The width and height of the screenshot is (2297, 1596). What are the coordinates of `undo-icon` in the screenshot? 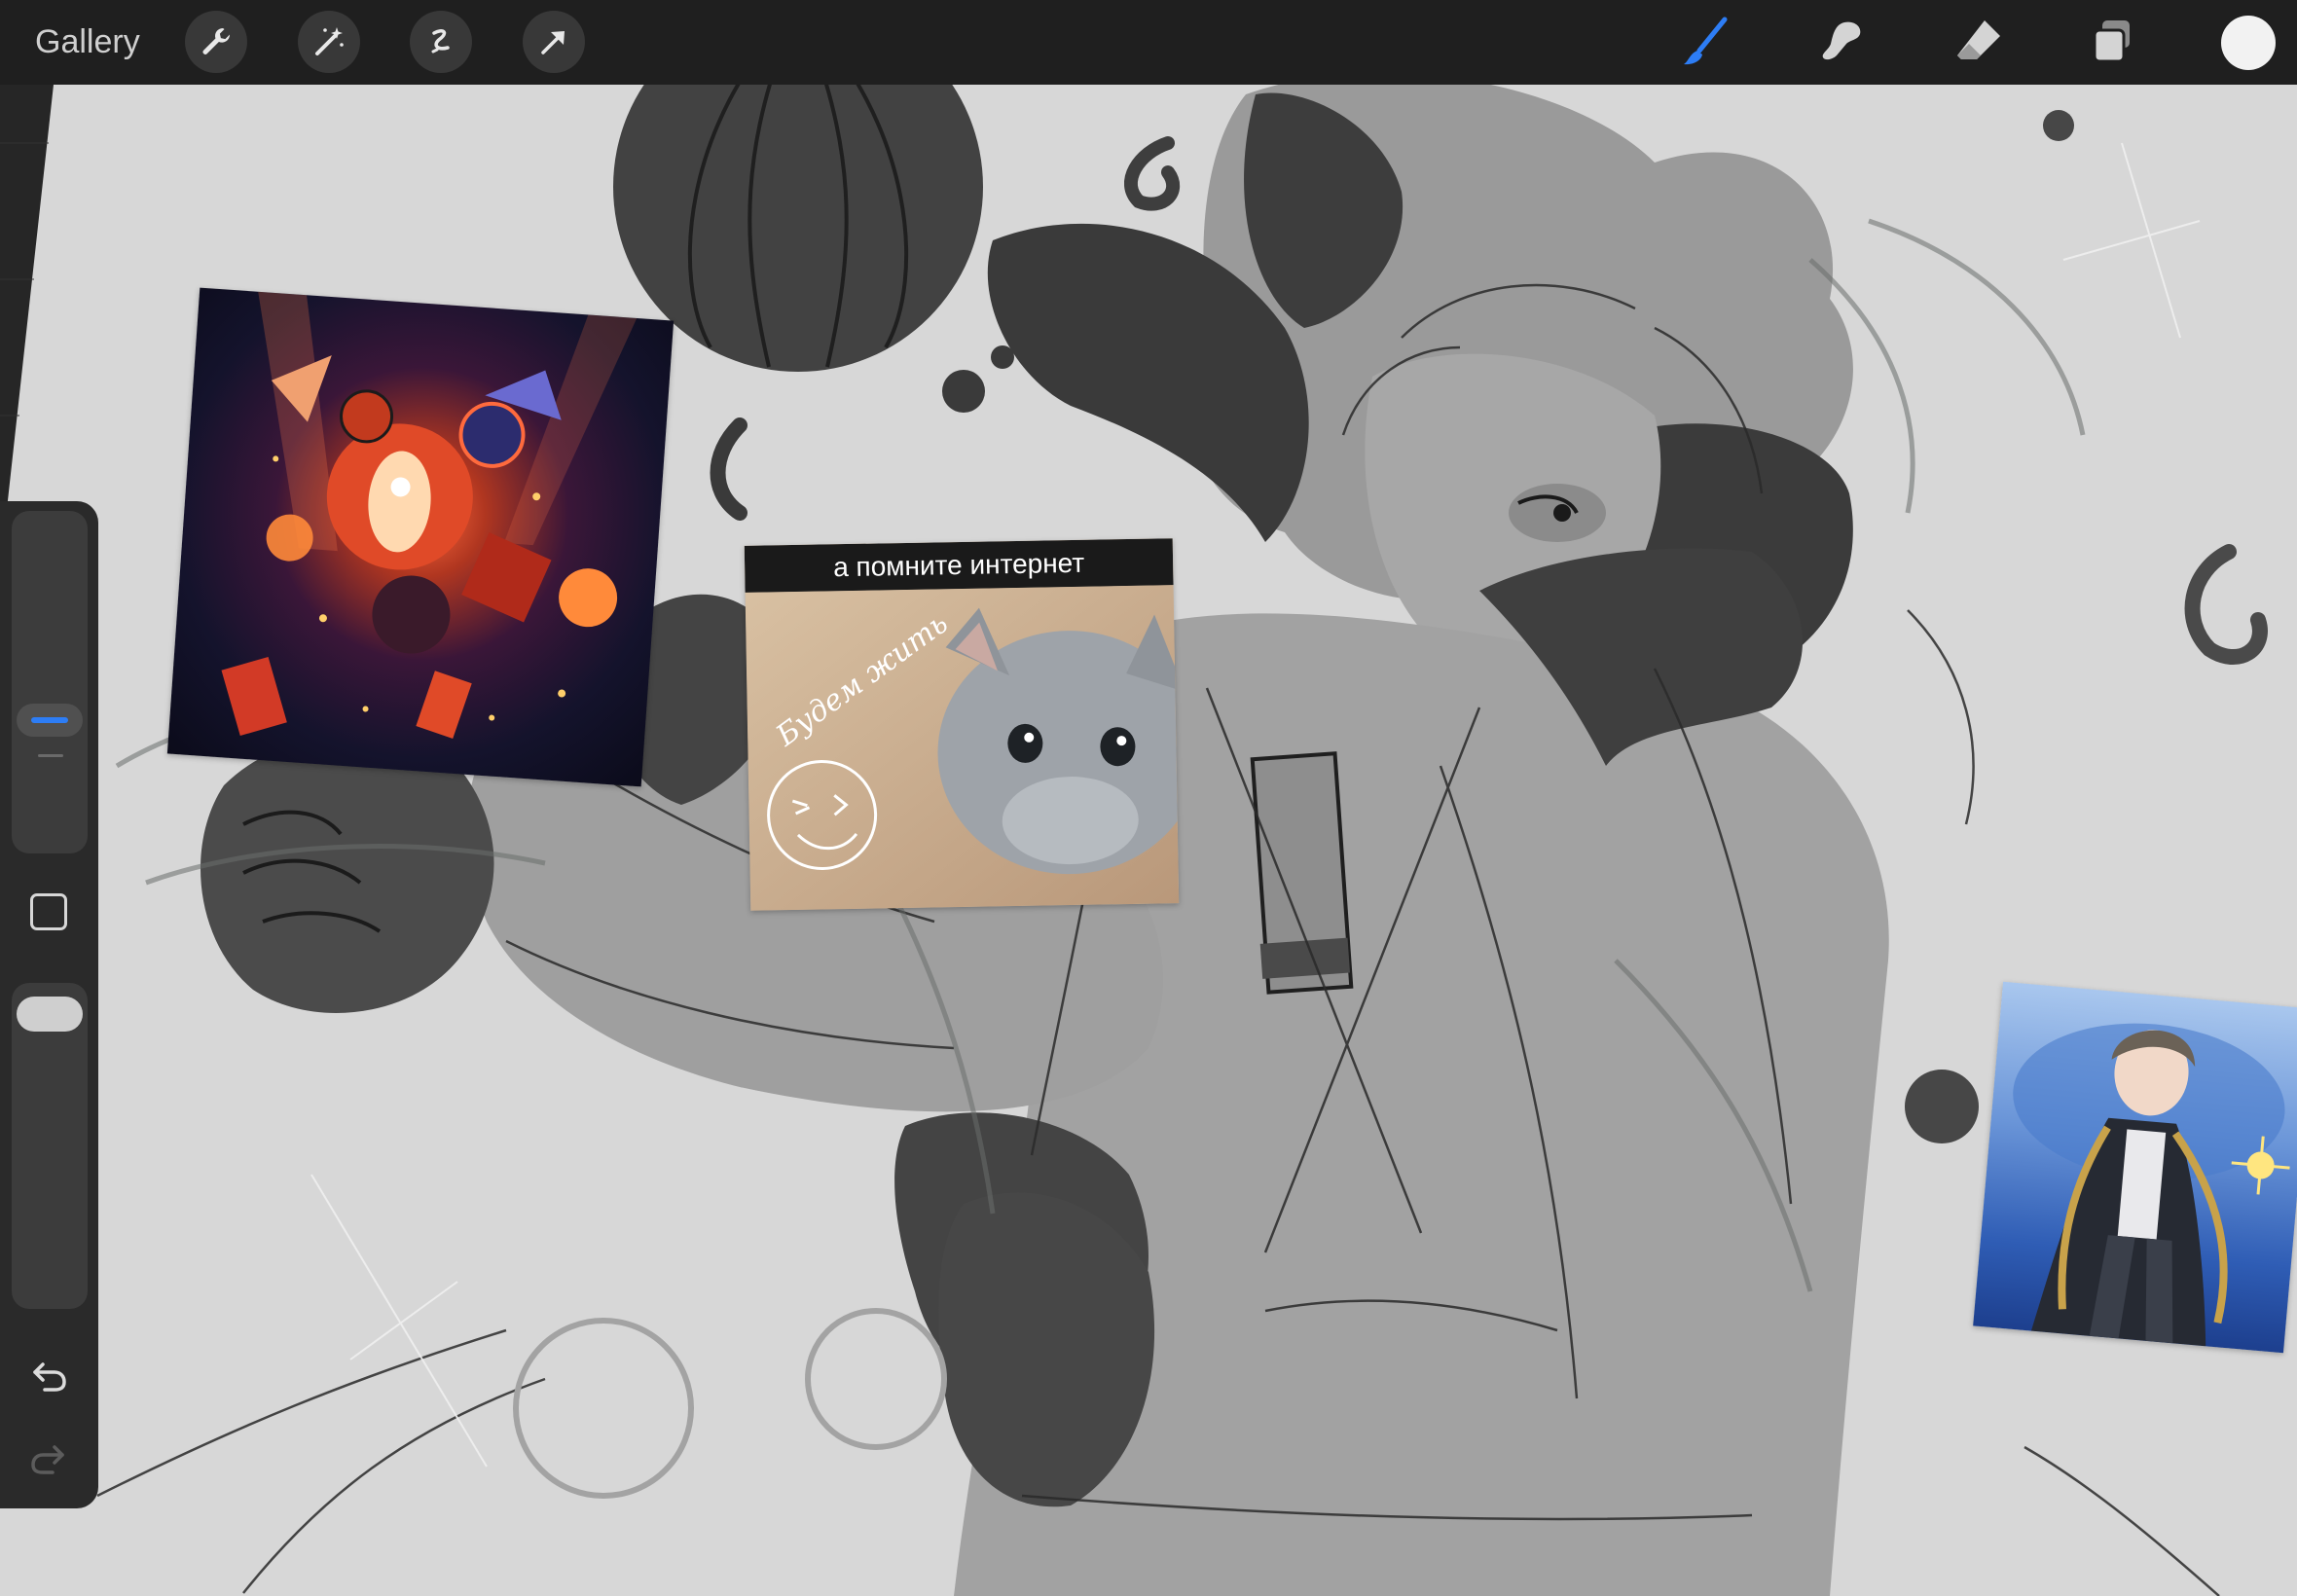 It's located at (49, 1377).